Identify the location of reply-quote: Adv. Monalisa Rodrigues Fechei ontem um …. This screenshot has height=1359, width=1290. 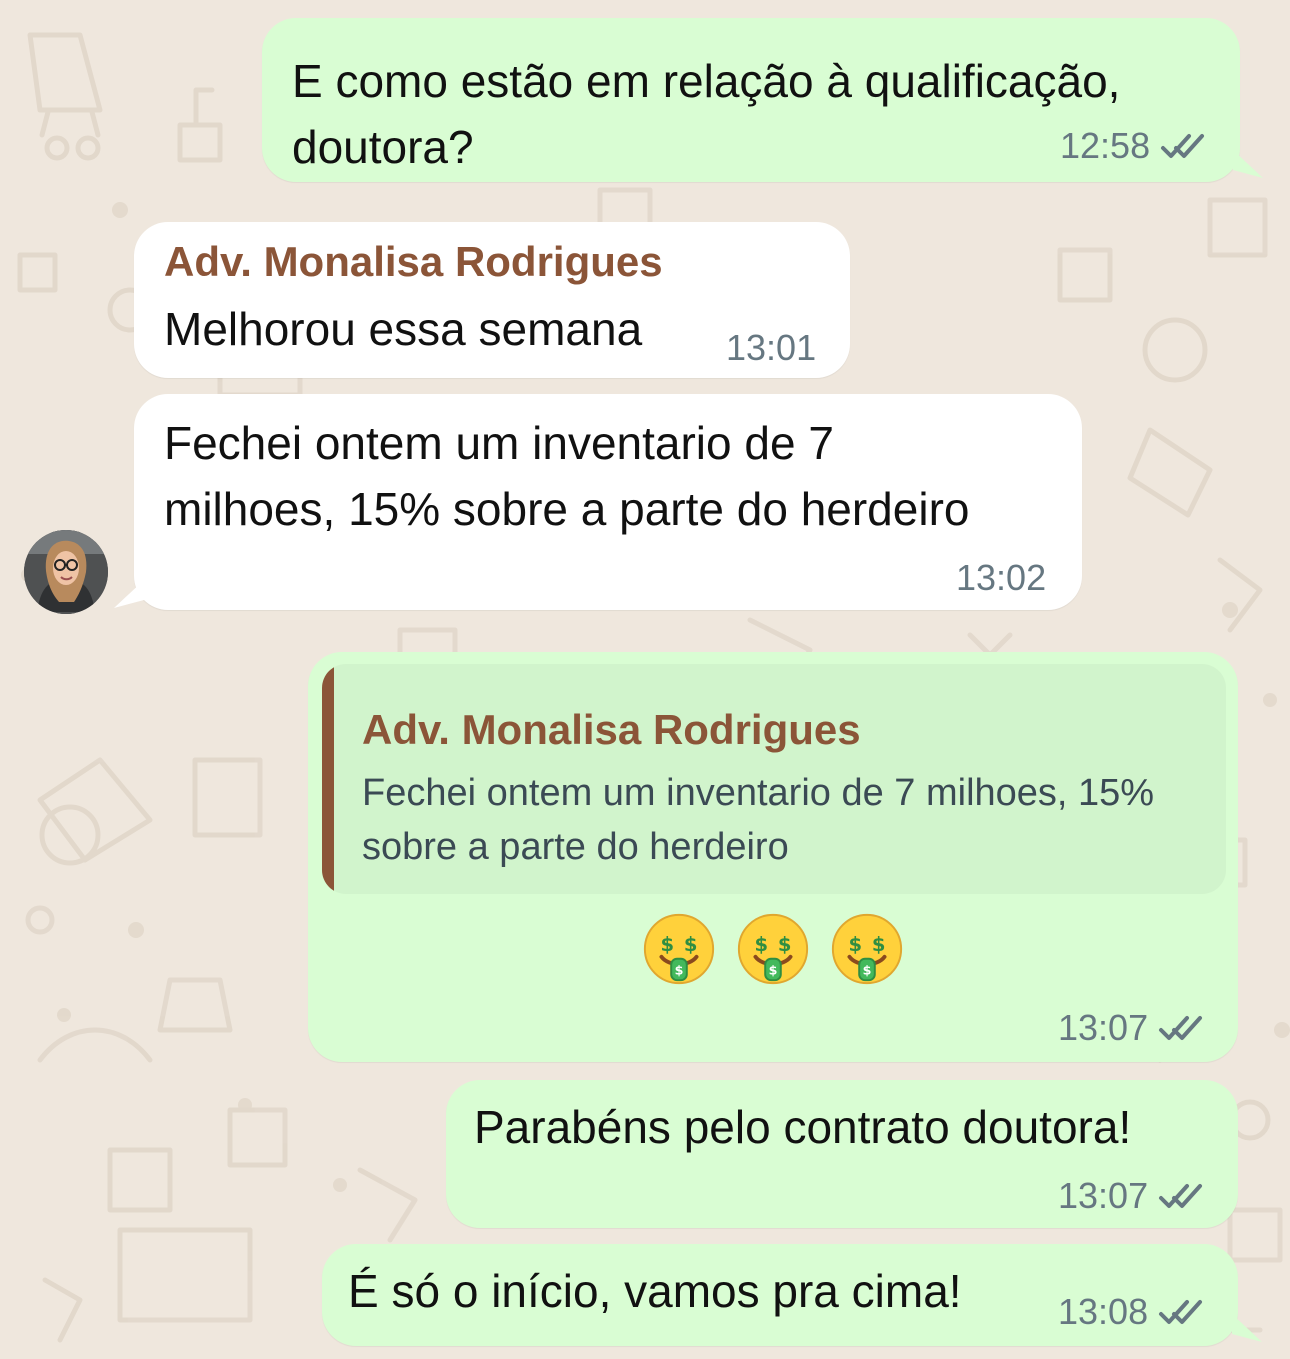
(774, 779).